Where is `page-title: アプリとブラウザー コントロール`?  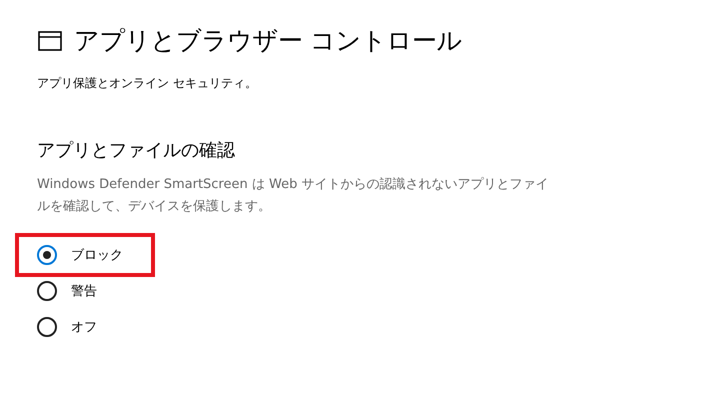
page-title: アプリとブラウザー コントロール is located at coordinates (268, 41).